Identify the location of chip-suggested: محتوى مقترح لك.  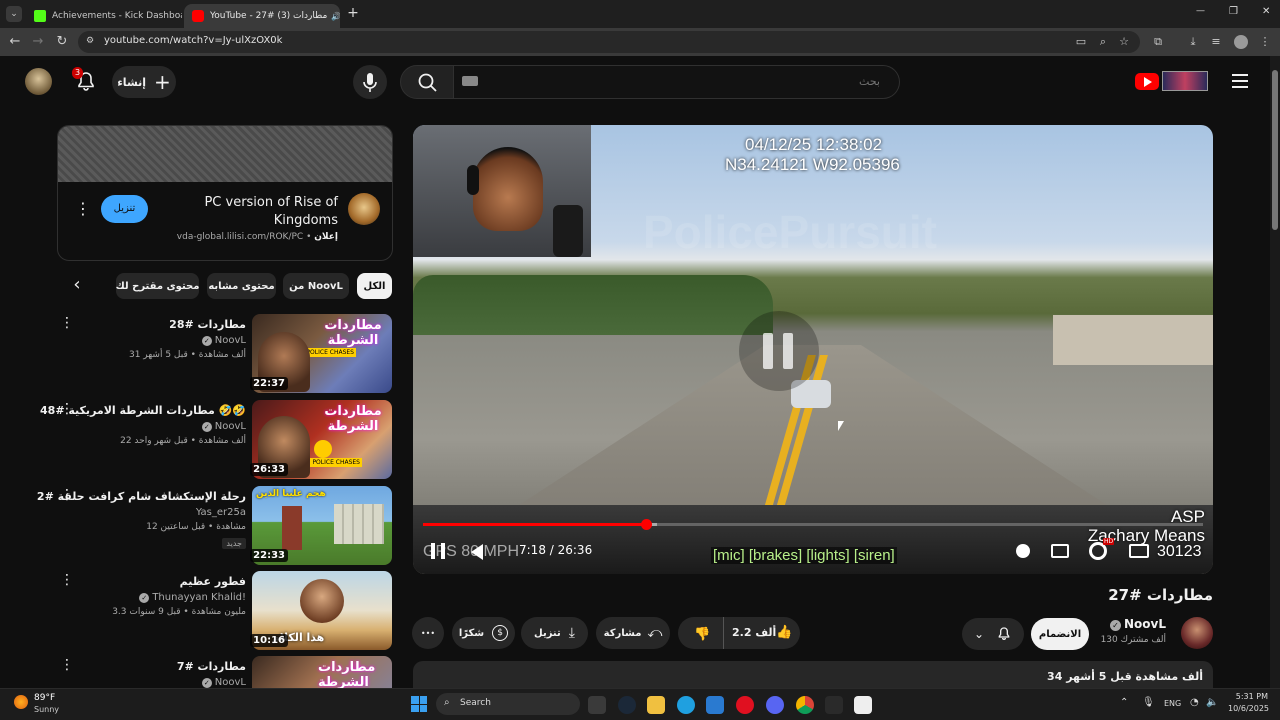
(157, 286).